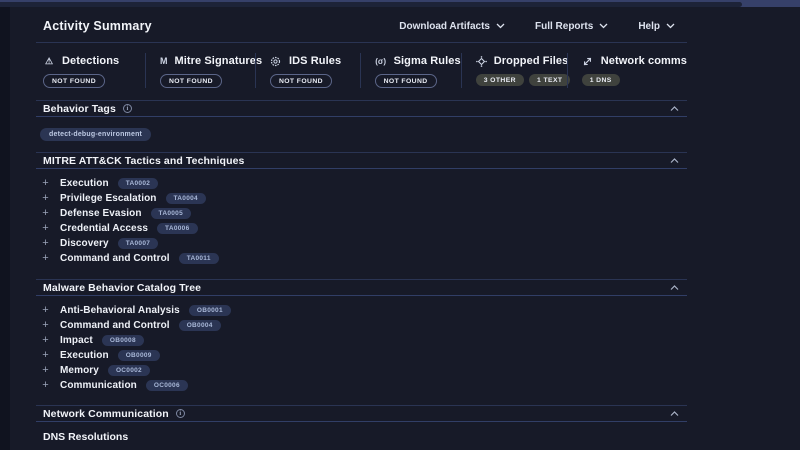 Image resolution: width=800 pixels, height=450 pixels. Describe the element at coordinates (97, 26) in the screenshot. I see `page-title: Activity Summary` at that location.